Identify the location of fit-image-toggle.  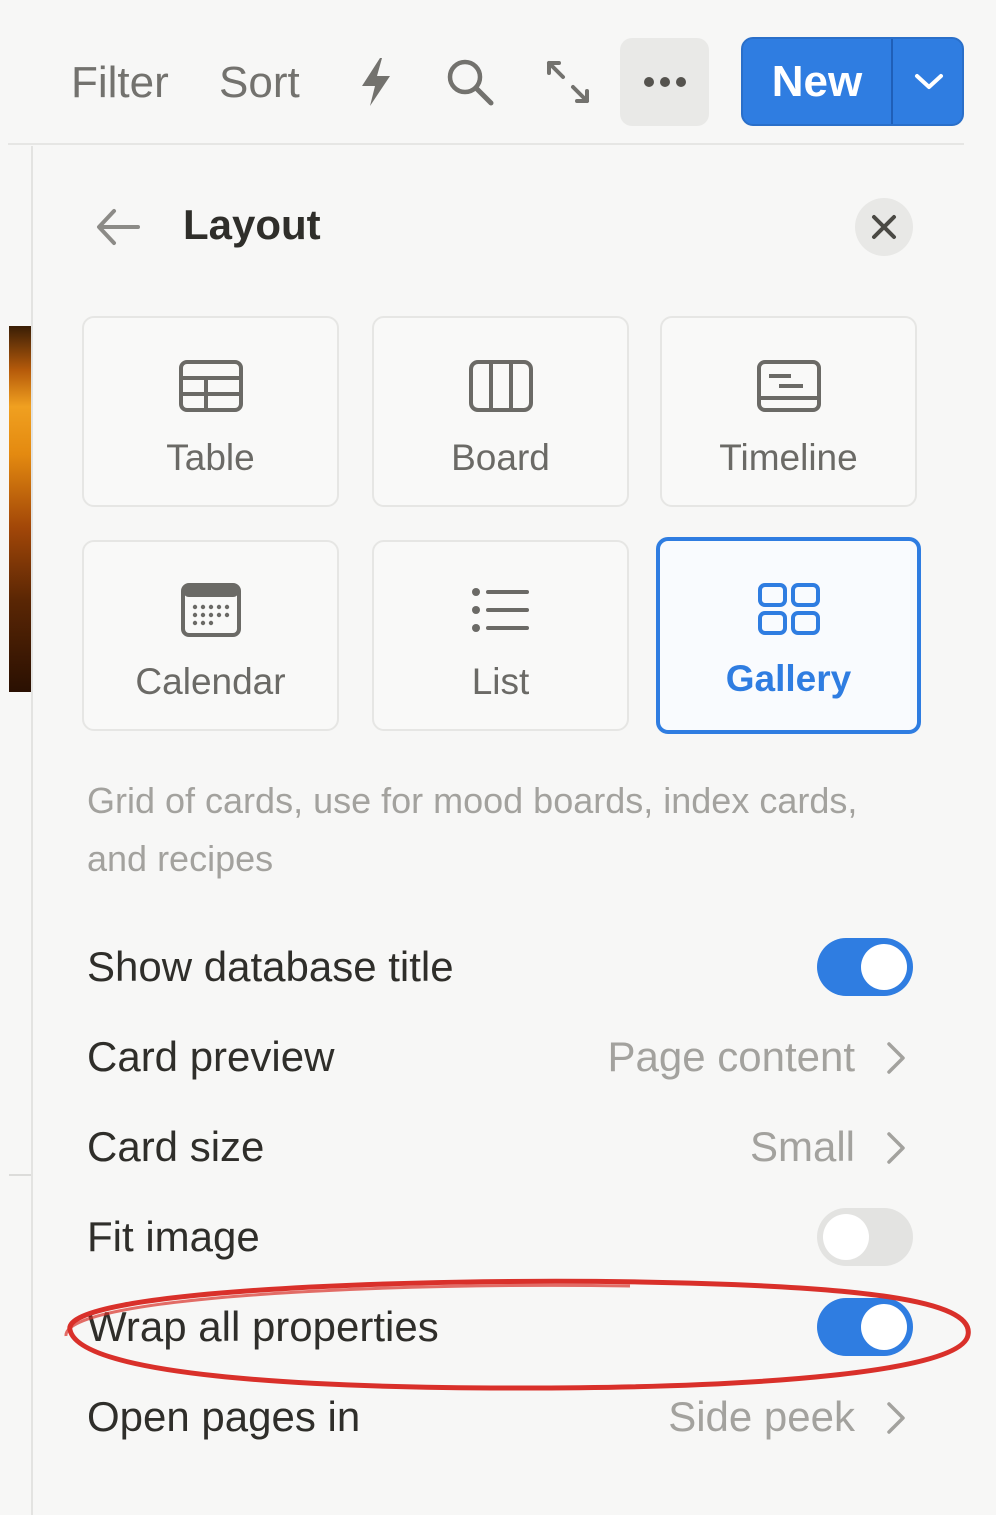
(865, 1237).